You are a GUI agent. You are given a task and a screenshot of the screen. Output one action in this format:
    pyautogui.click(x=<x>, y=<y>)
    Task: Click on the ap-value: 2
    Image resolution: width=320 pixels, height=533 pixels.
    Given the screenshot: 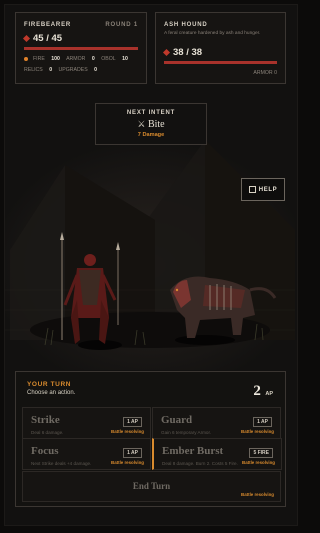 What is the action you would take?
    pyautogui.click(x=257, y=391)
    